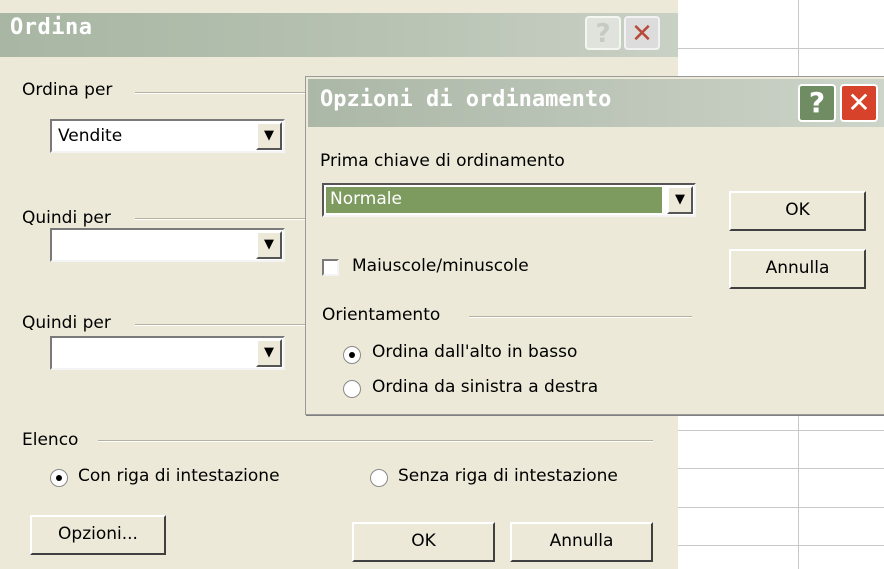 The width and height of the screenshot is (884, 569). What do you see at coordinates (474, 352) in the screenshot?
I see `orient-top-bottom-label: Ordina dall'alto in basso` at bounding box center [474, 352].